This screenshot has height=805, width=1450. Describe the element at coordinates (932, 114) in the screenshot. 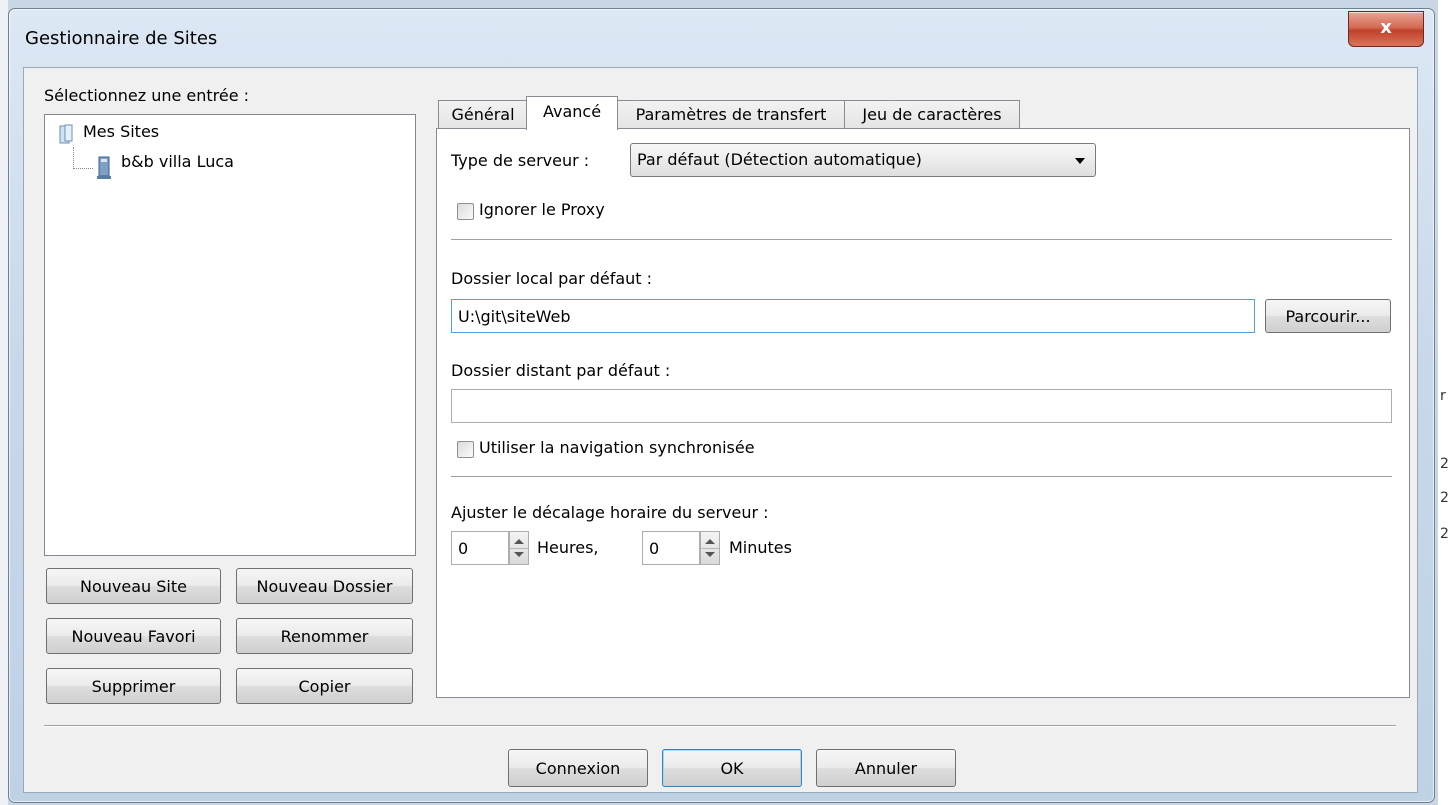

I see `tab-charset: Jeu de caractères` at that location.